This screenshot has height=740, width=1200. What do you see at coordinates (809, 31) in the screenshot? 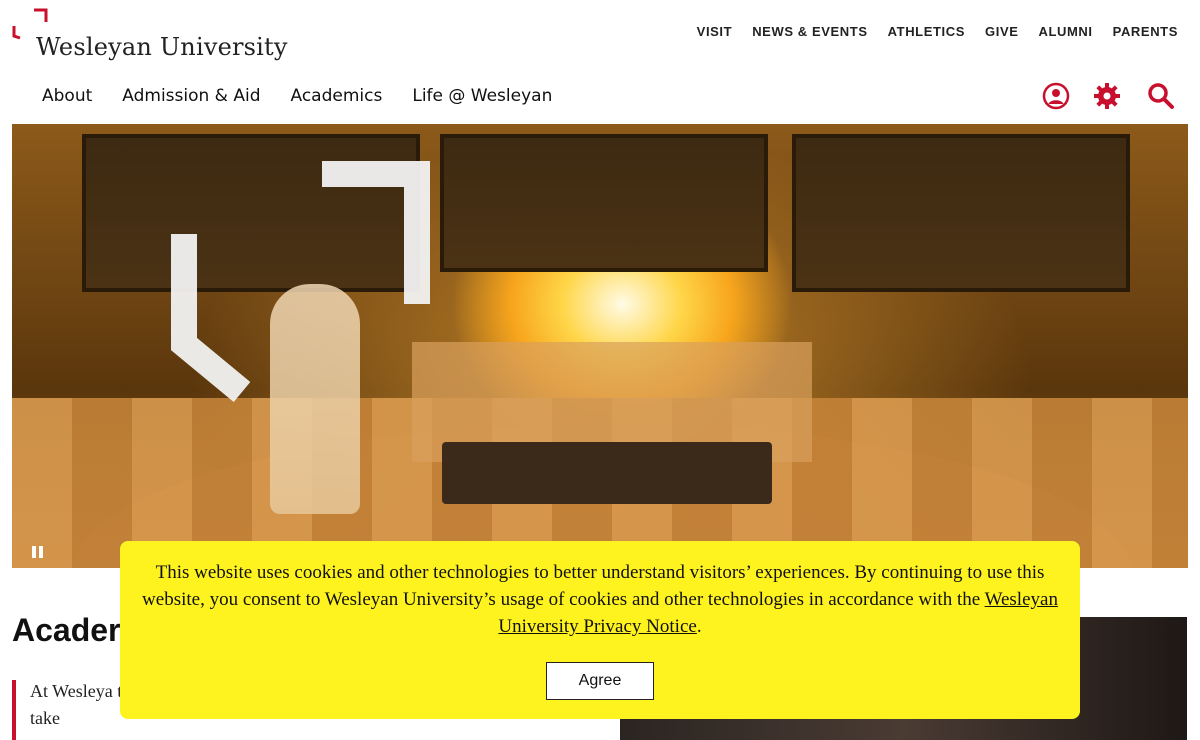
I see `utility-nav-news-events: NEWS & EVENTS` at bounding box center [809, 31].